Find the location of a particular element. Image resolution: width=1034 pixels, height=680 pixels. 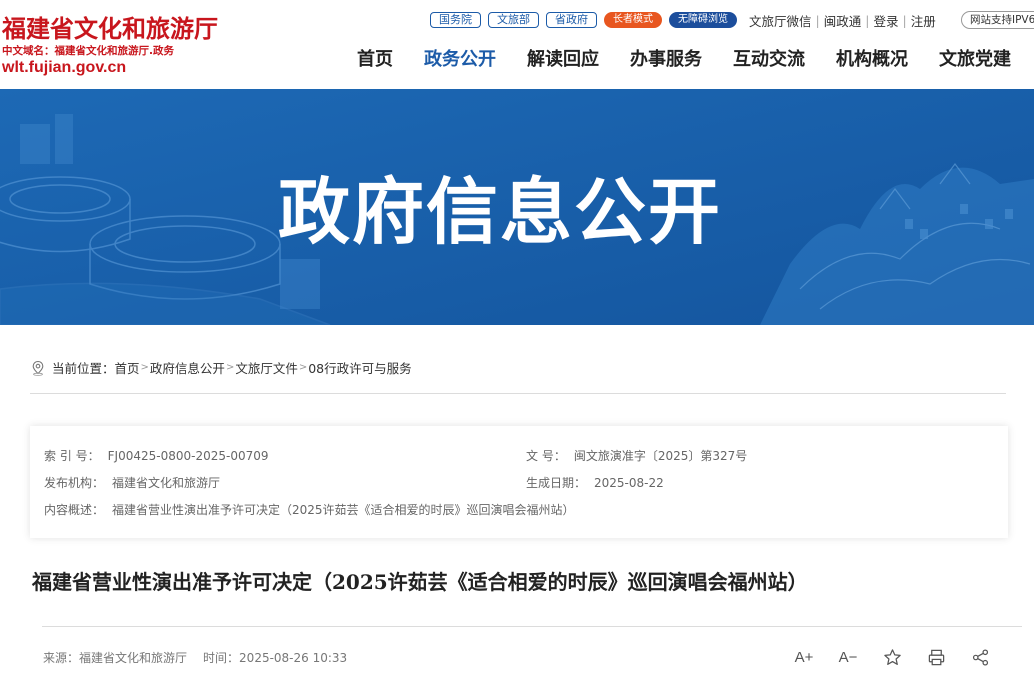

time-label: 时间： is located at coordinates (221, 658).